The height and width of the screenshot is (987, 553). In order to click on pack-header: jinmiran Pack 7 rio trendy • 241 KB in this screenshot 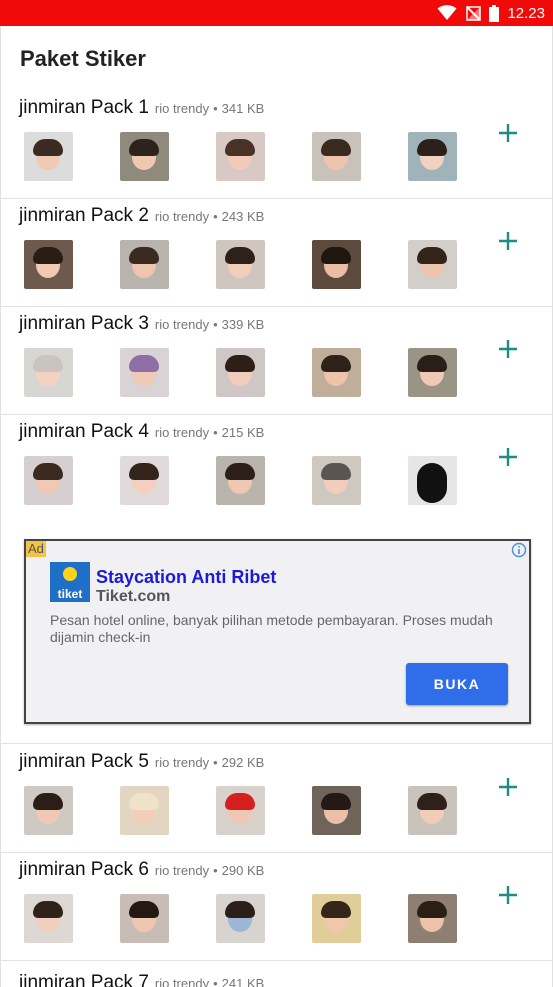, I will do `click(141, 979)`.